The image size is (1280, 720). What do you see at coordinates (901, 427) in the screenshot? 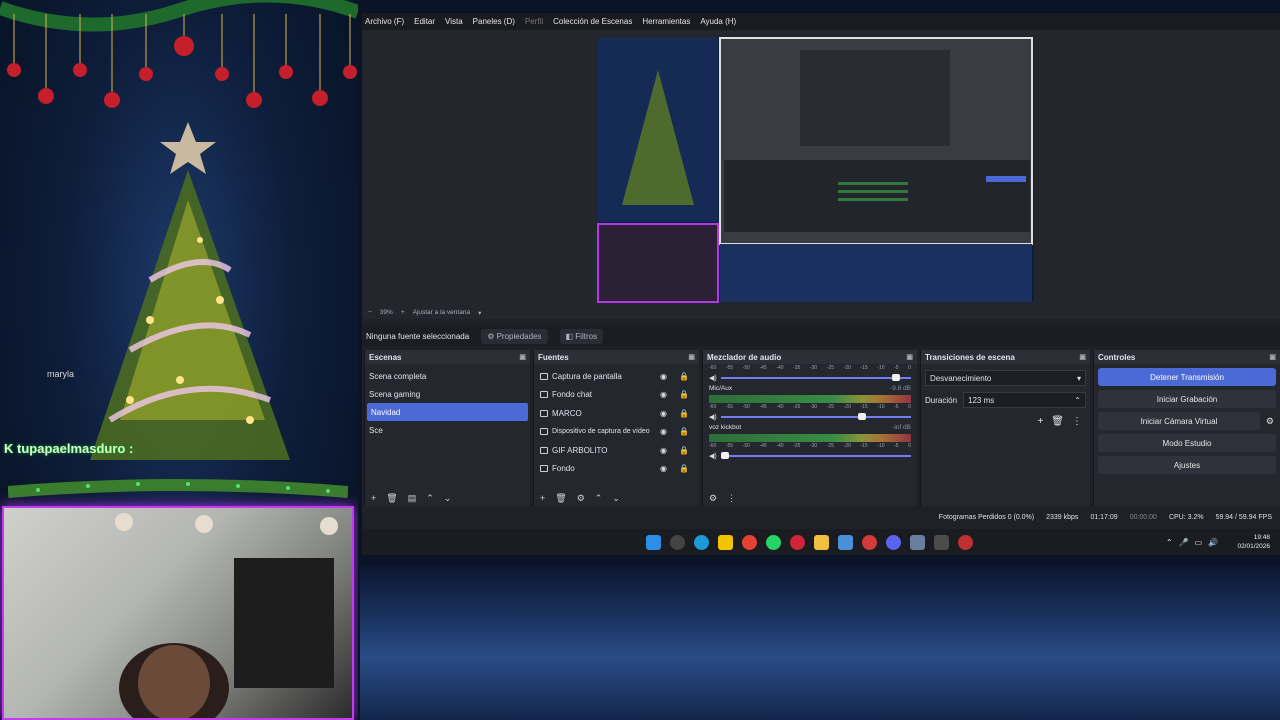
I see `channel-db: -inf dB` at bounding box center [901, 427].